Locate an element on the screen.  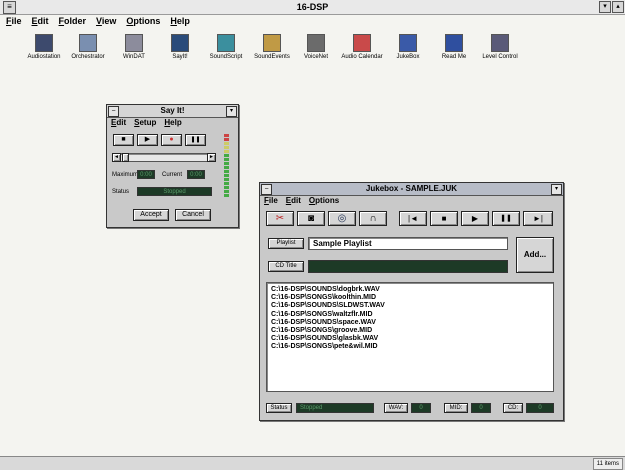
app-level-control: Level Control is located at coordinates (500, 47).